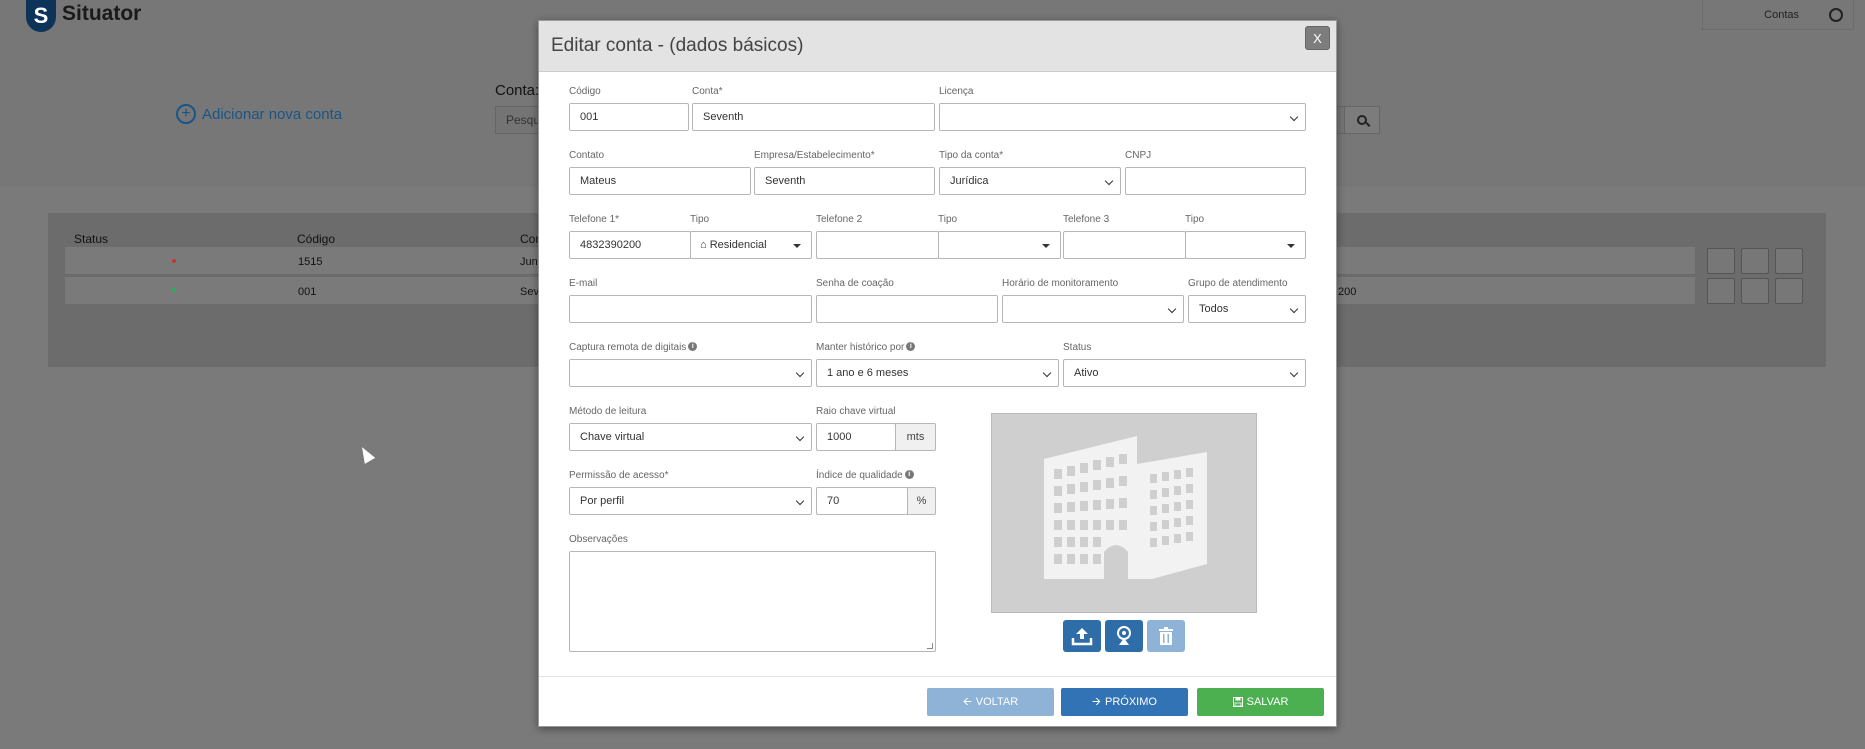 Image resolution: width=1865 pixels, height=749 pixels. I want to click on webcam-icon, so click(1124, 635).